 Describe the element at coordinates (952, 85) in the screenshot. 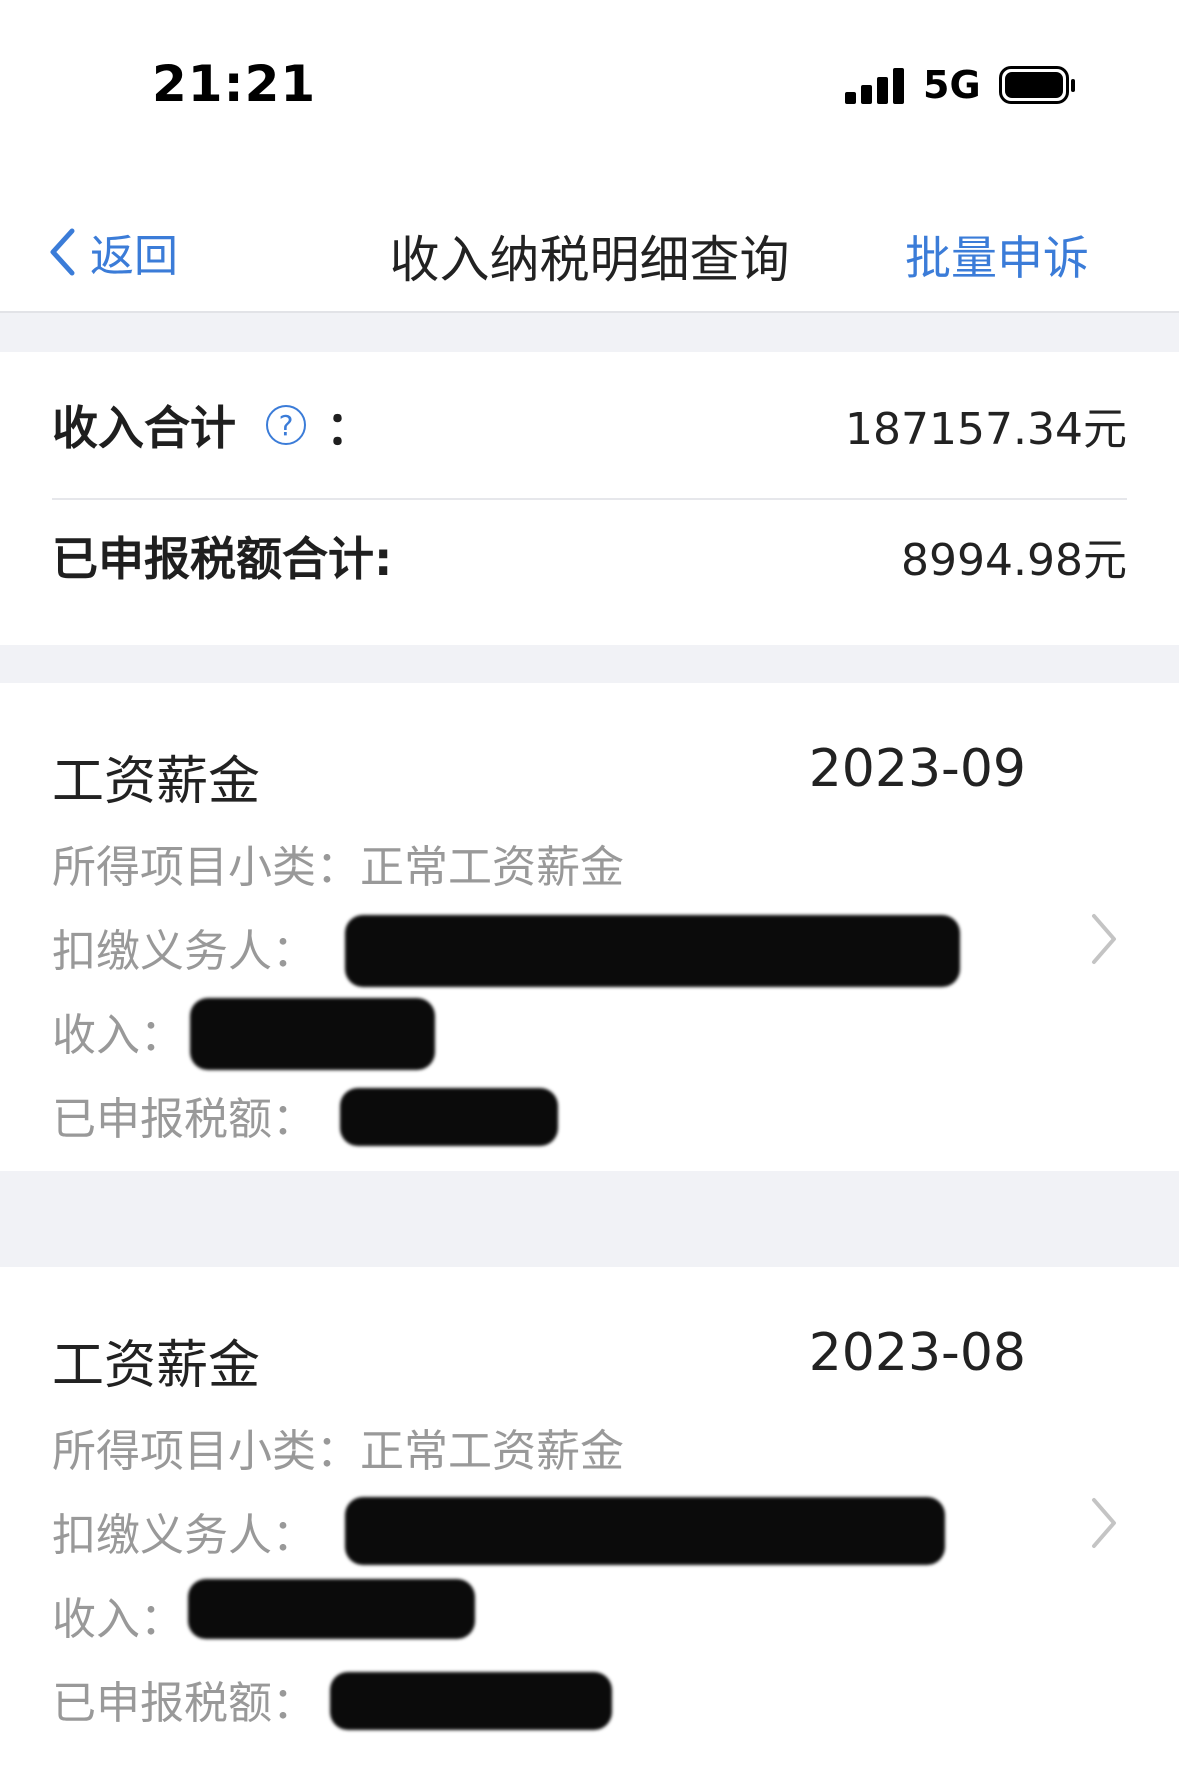

I see `network-type: 5G` at that location.